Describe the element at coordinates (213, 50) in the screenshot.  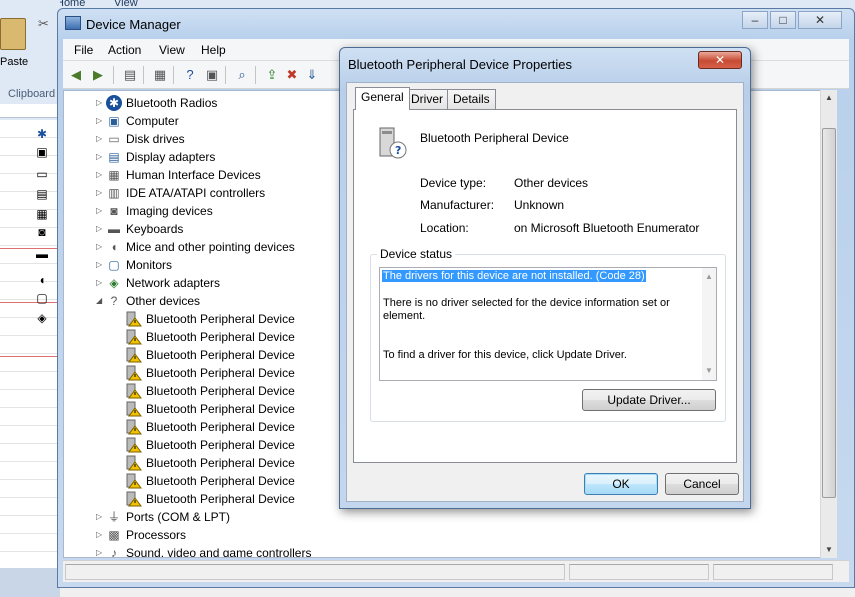
I see `menu-help: Help` at that location.